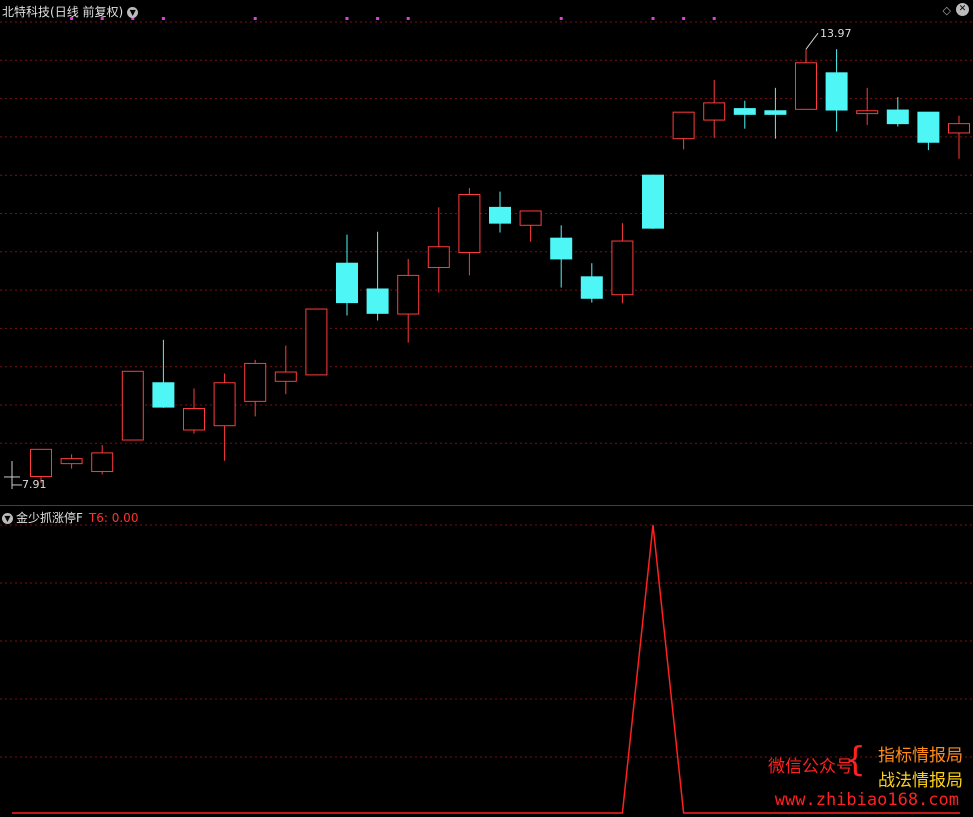 Image resolution: width=973 pixels, height=817 pixels. What do you see at coordinates (855, 760) in the screenshot?
I see `watermark-brace: {` at bounding box center [855, 760].